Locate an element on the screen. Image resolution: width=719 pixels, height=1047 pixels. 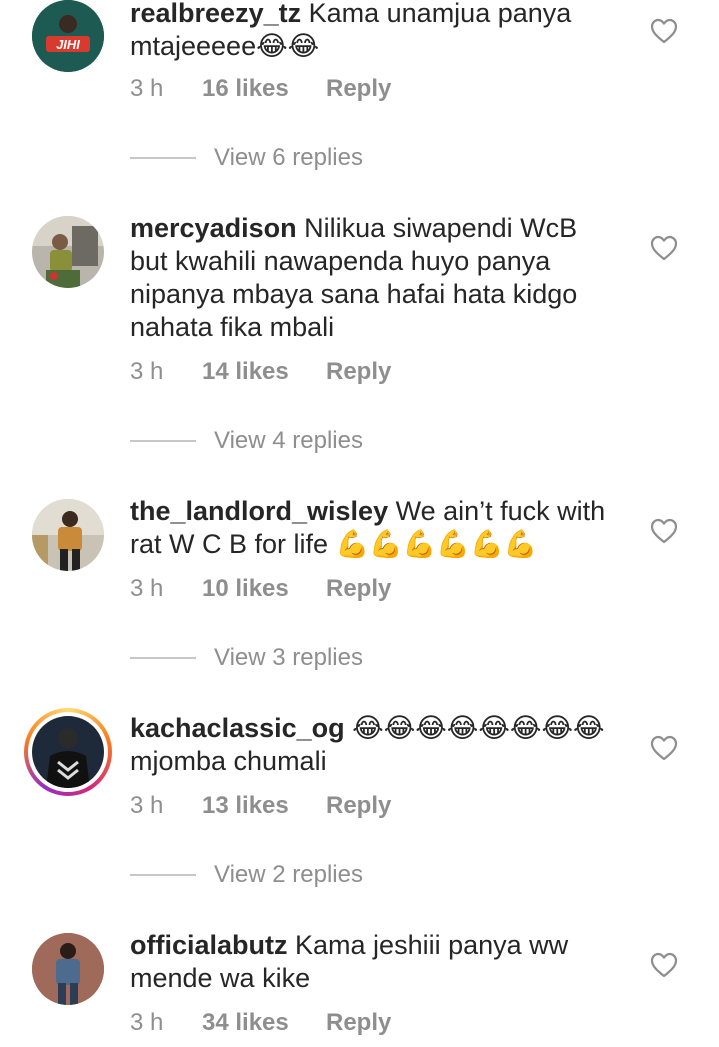
view-replies-button: View 3 replies is located at coordinates (246, 658).